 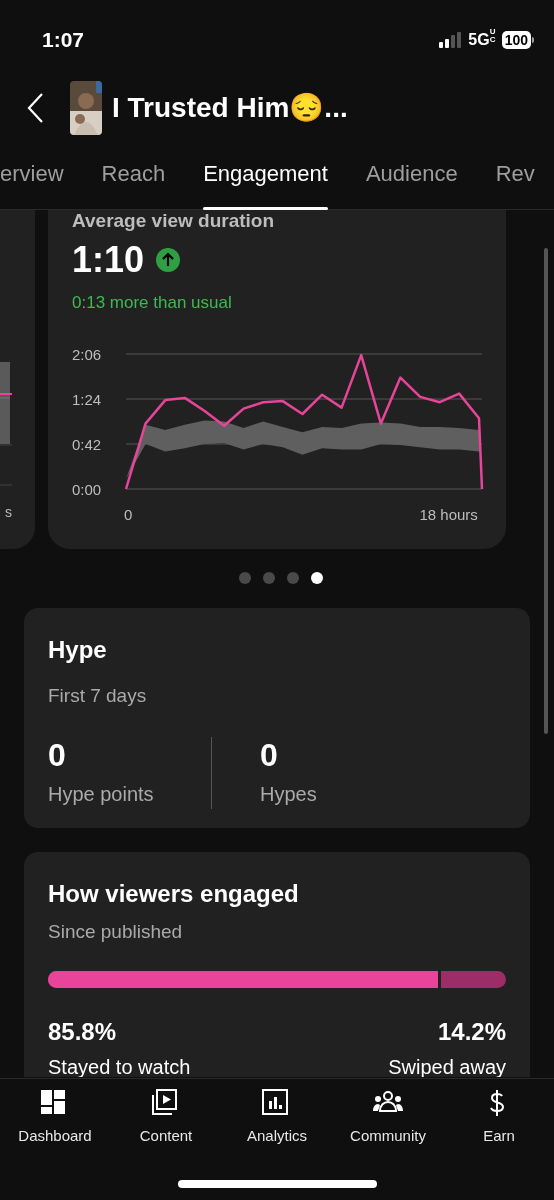 What do you see at coordinates (87, 489) in the screenshot?
I see `y-axis-label: 0:00` at bounding box center [87, 489].